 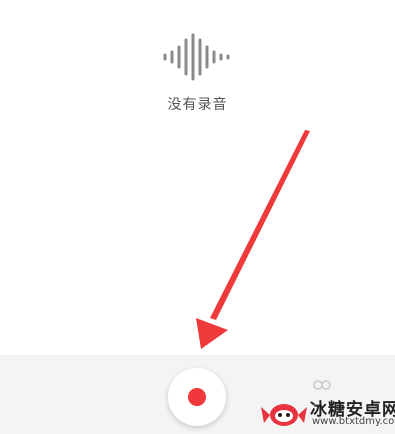 What do you see at coordinates (284, 415) in the screenshot?
I see `watermark-logo-icon` at bounding box center [284, 415].